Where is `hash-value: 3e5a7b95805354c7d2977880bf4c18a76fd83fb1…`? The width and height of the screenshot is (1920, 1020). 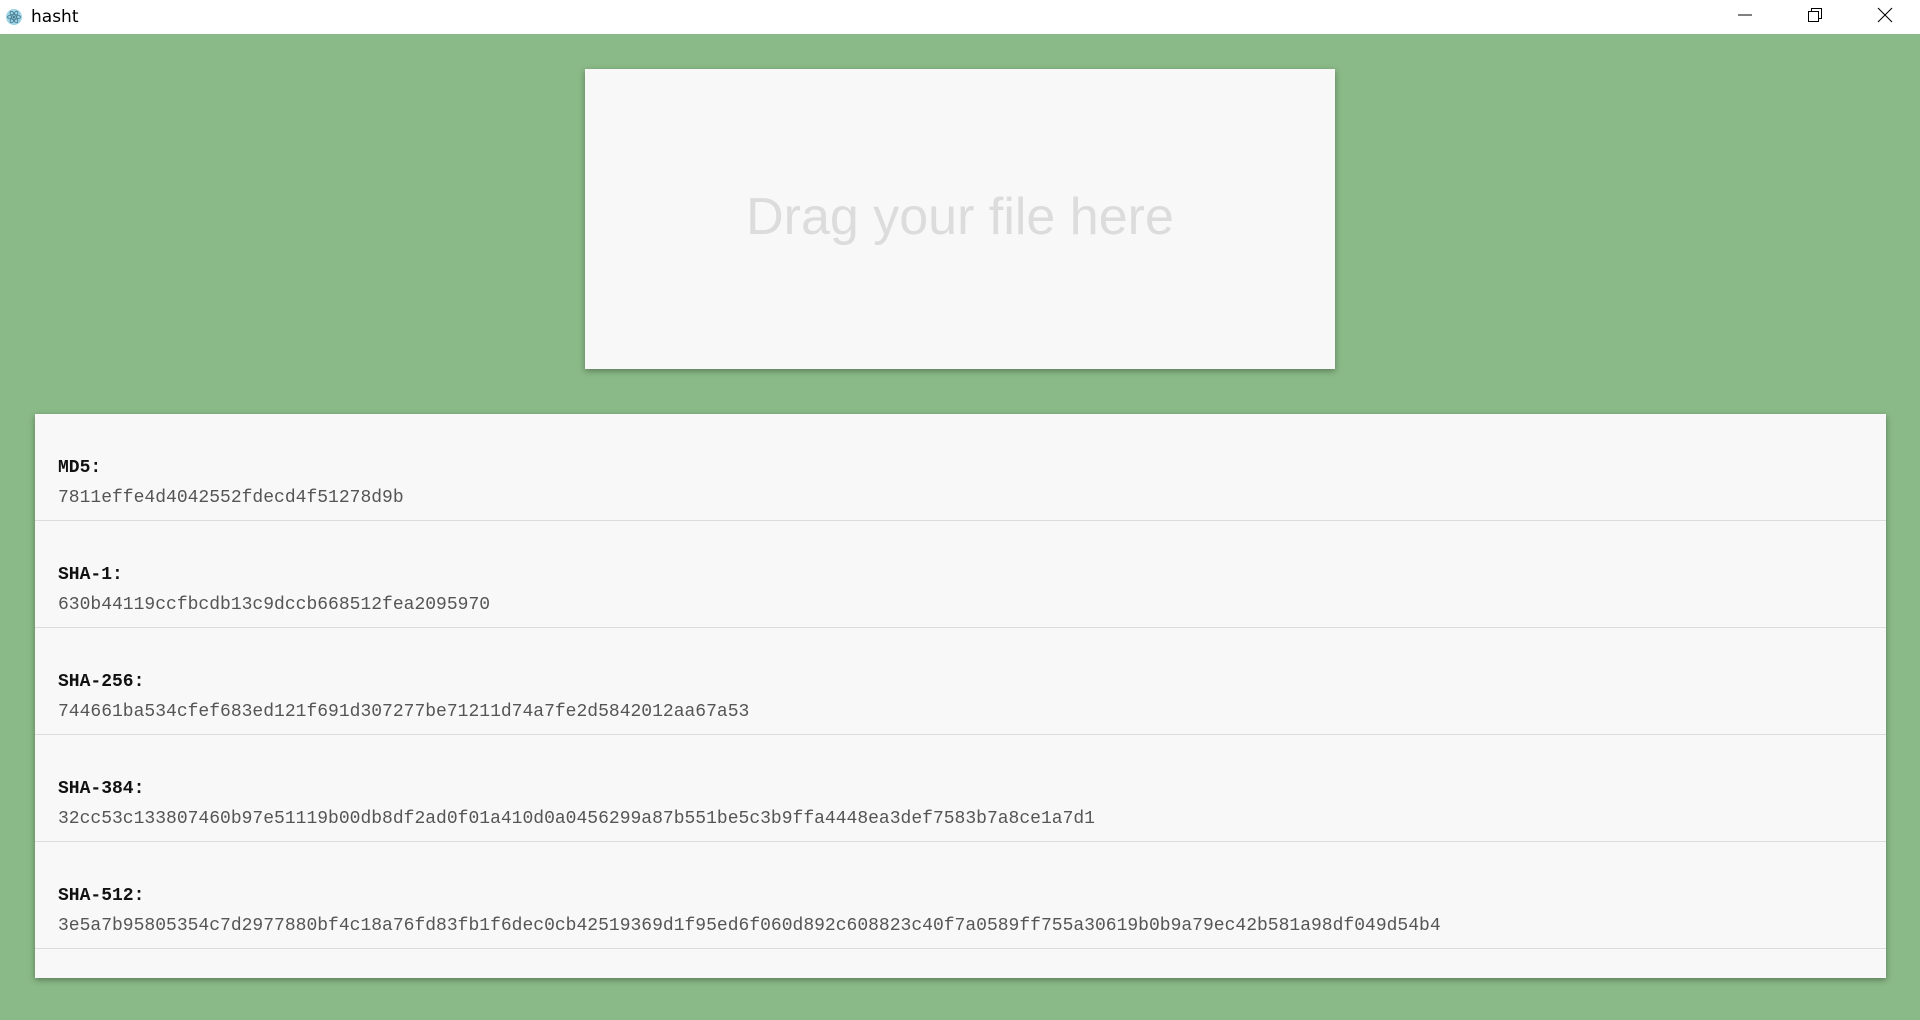
hash-value: 3e5a7b95805354c7d2977880bf4c18a76fd83fb1… is located at coordinates (749, 926).